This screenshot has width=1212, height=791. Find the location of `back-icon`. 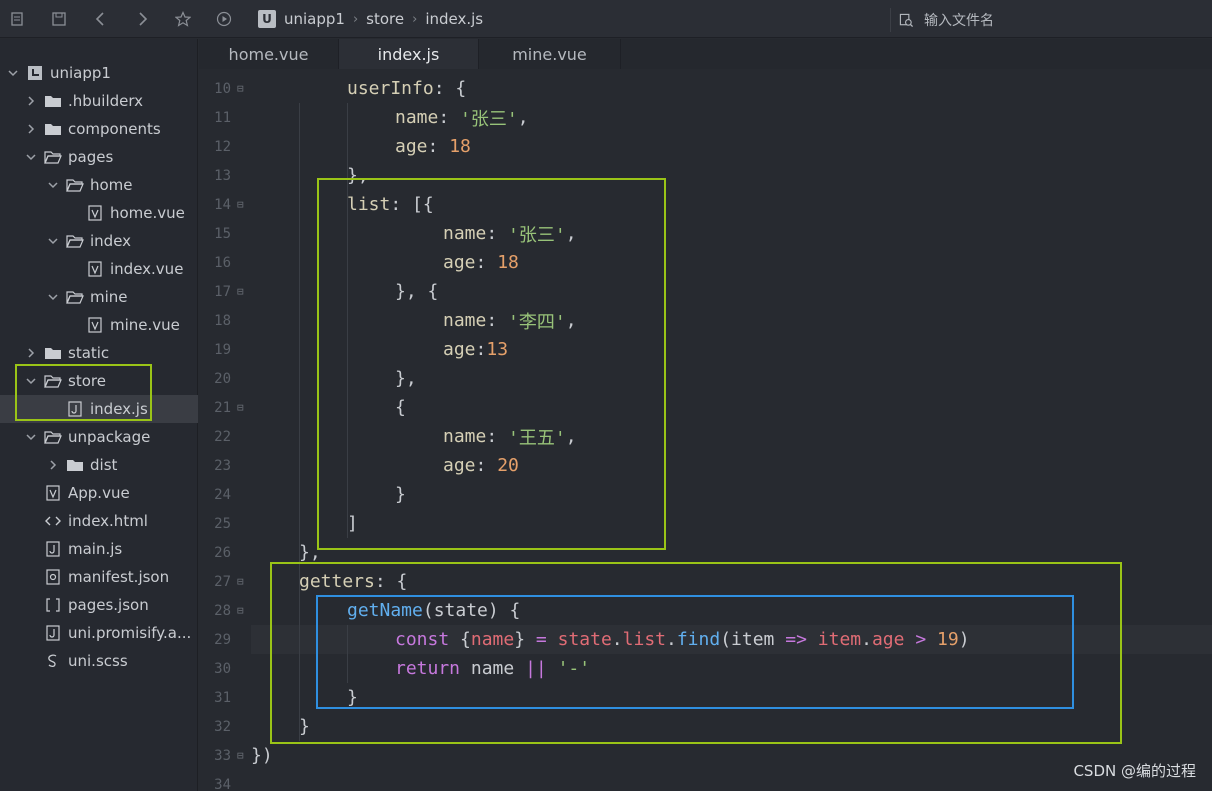

back-icon is located at coordinates (101, 19).